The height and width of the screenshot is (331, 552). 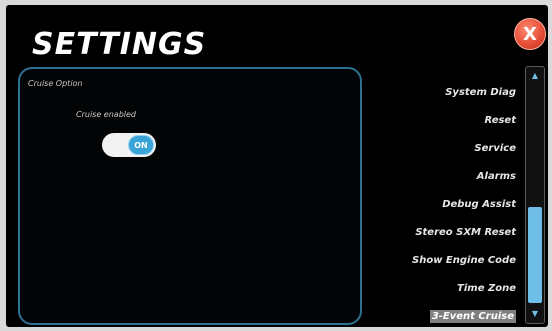 I want to click on menu-item-service: Service, so click(x=445, y=149).